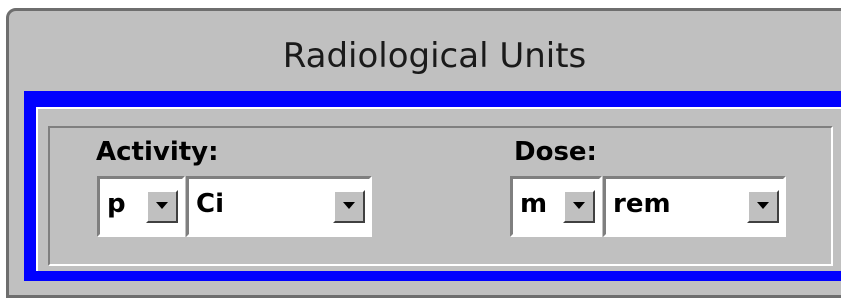 This screenshot has width=841, height=298. I want to click on activity-unit-value: Ci, so click(210, 204).